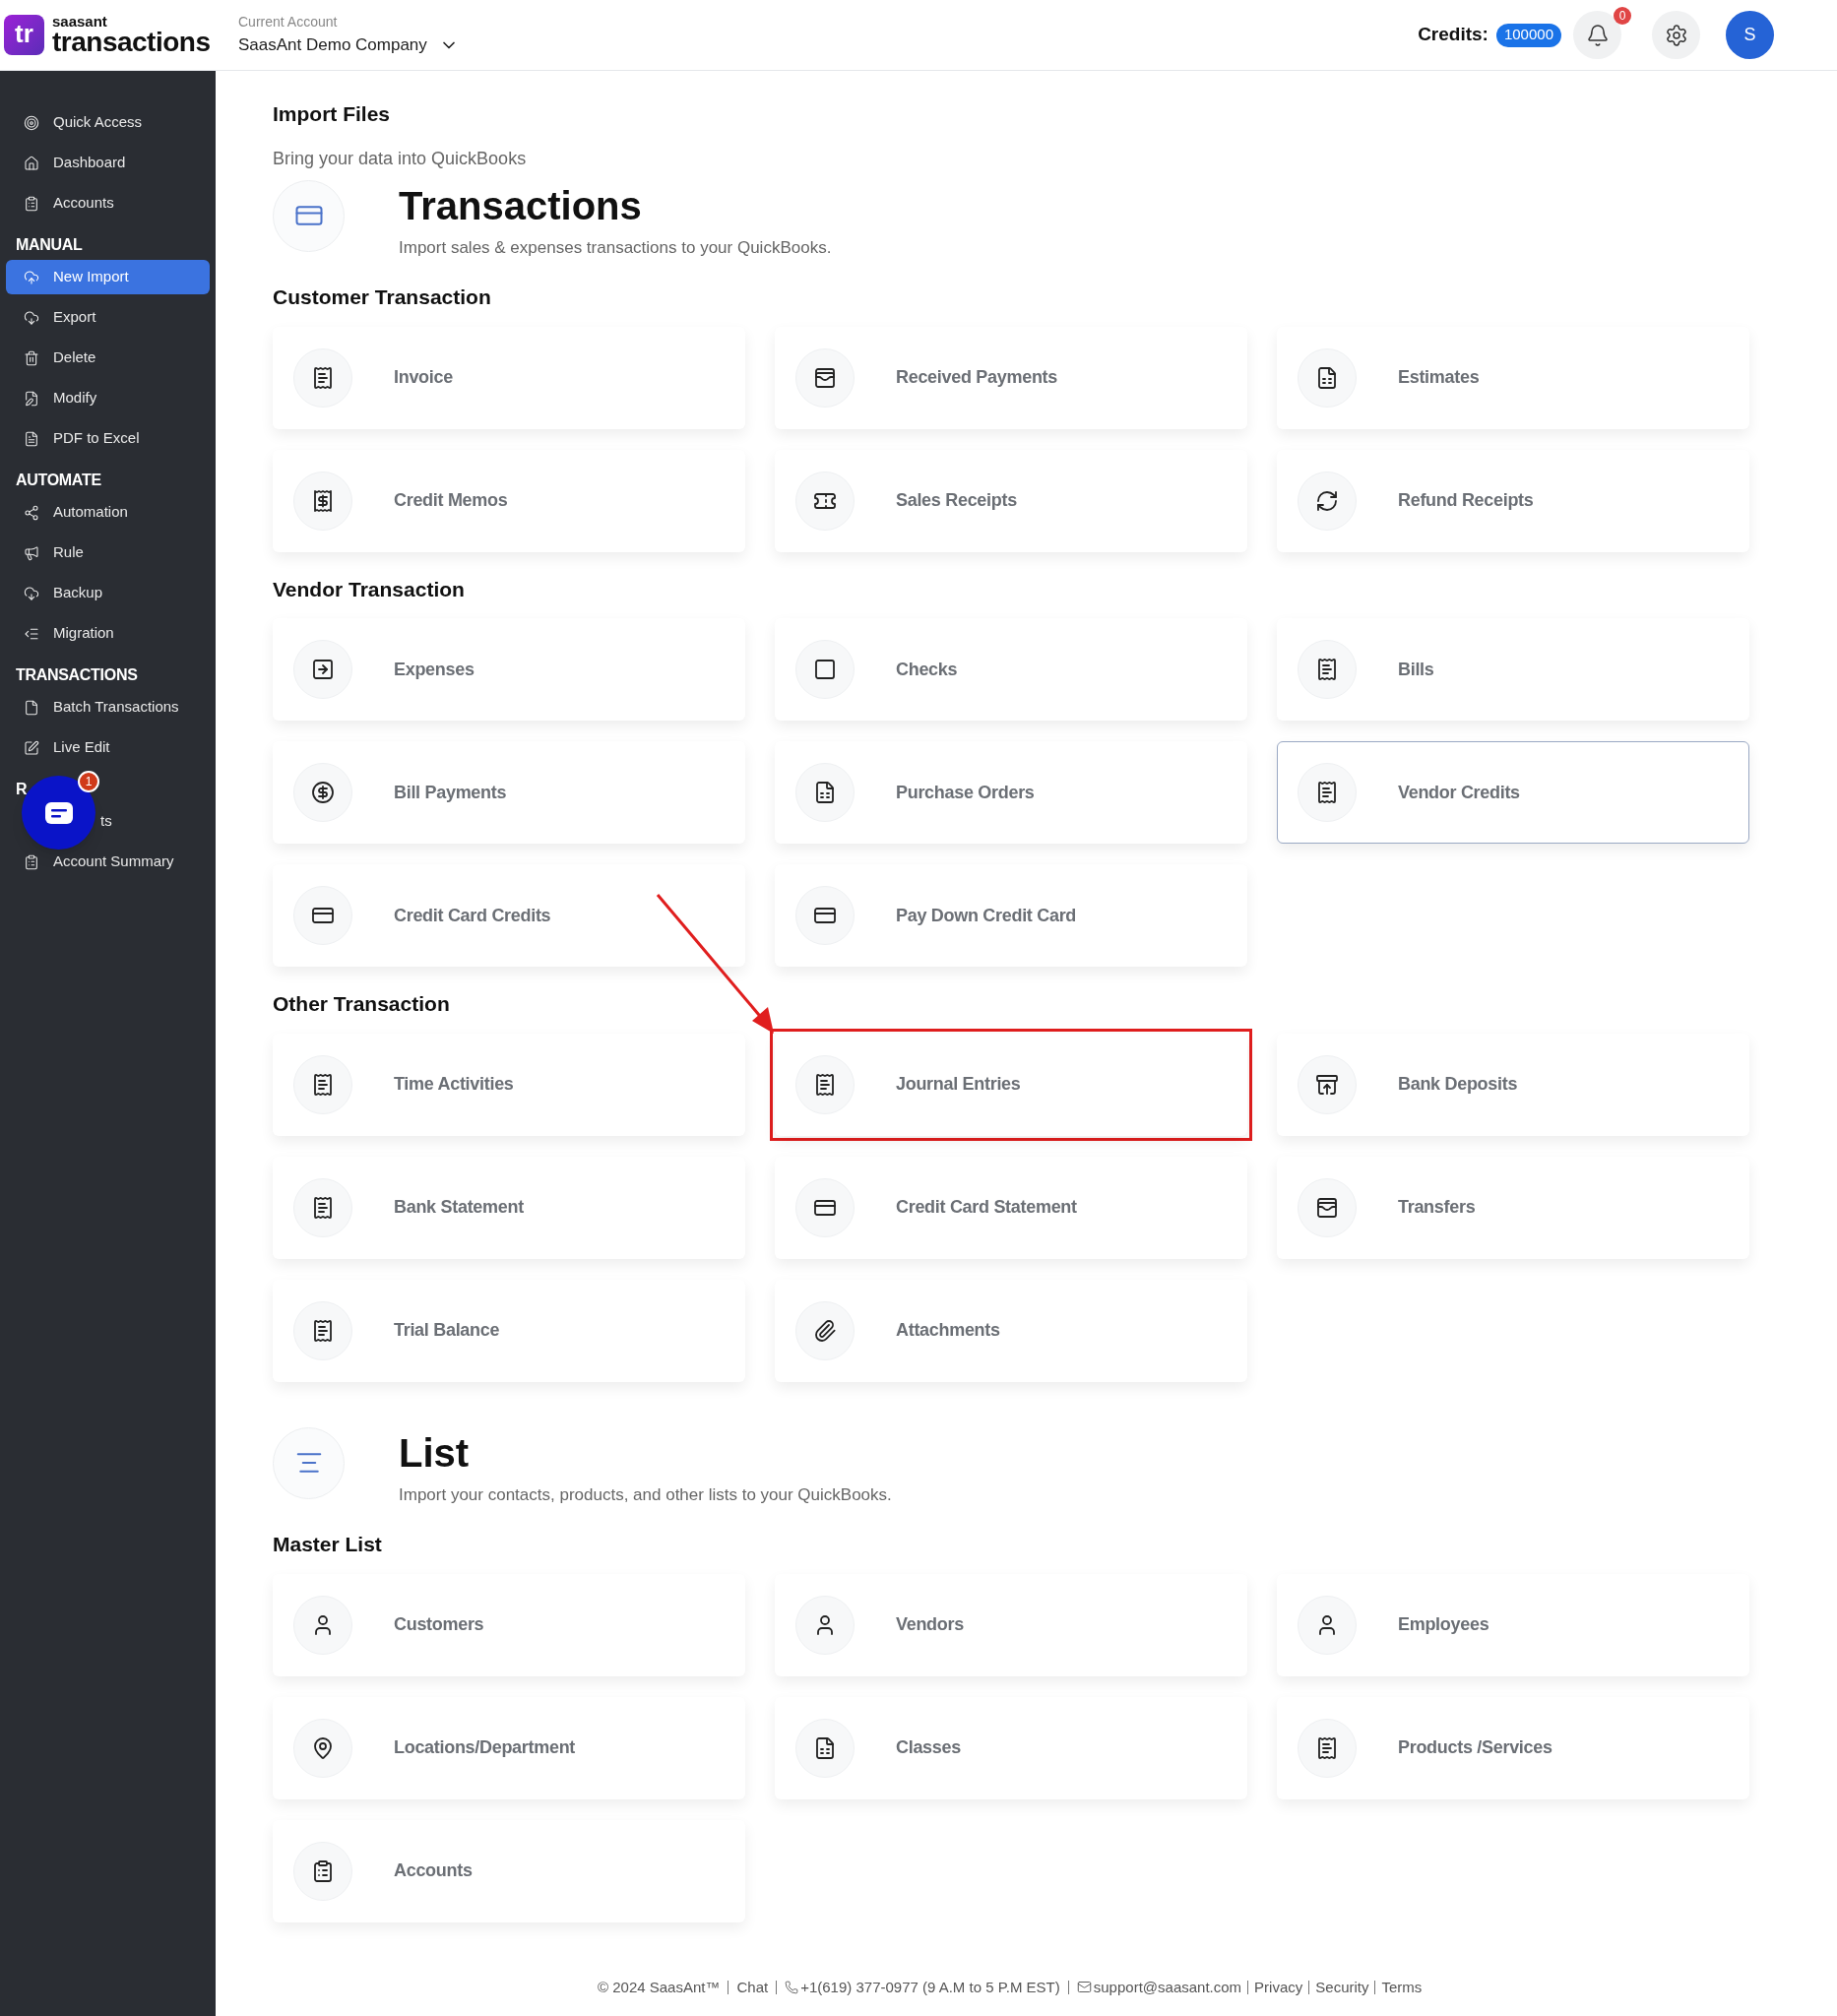 This screenshot has width=1837, height=2016. What do you see at coordinates (509, 1330) in the screenshot?
I see `import-card: Trial Balance` at bounding box center [509, 1330].